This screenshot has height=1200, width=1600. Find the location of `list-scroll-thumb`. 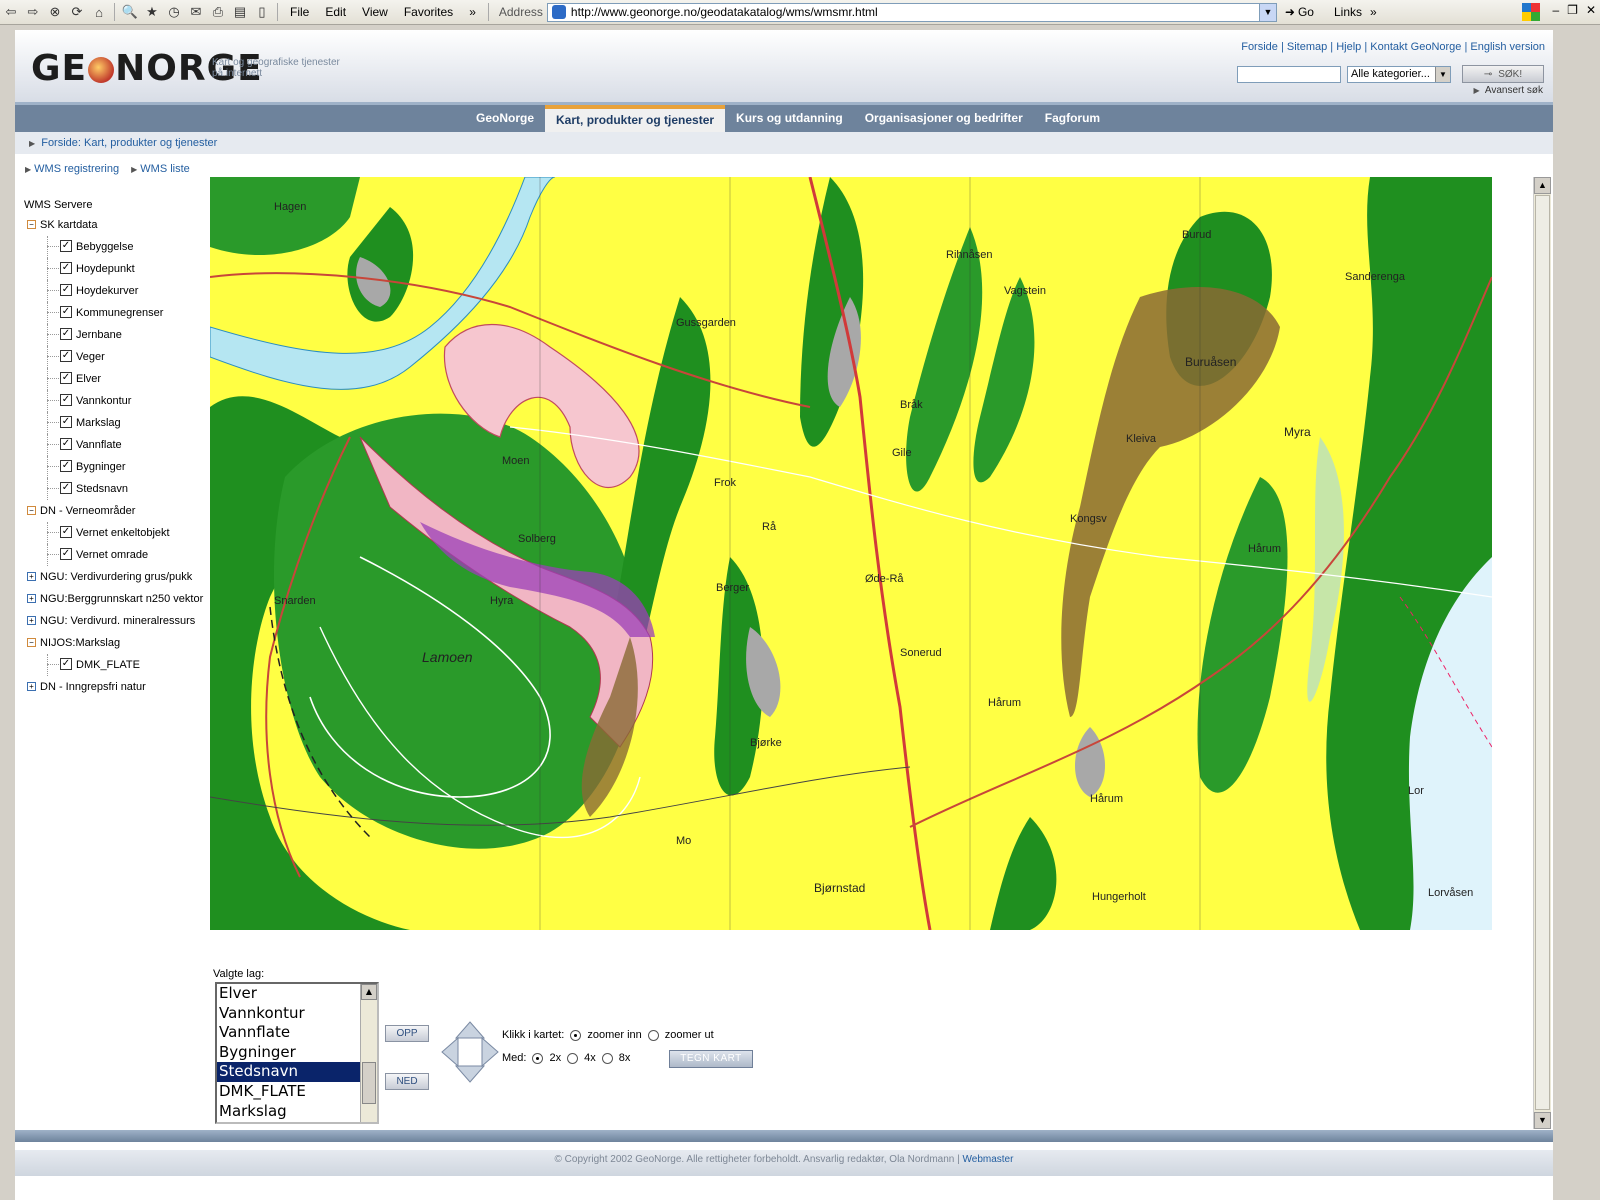

list-scroll-thumb is located at coordinates (369, 1083).